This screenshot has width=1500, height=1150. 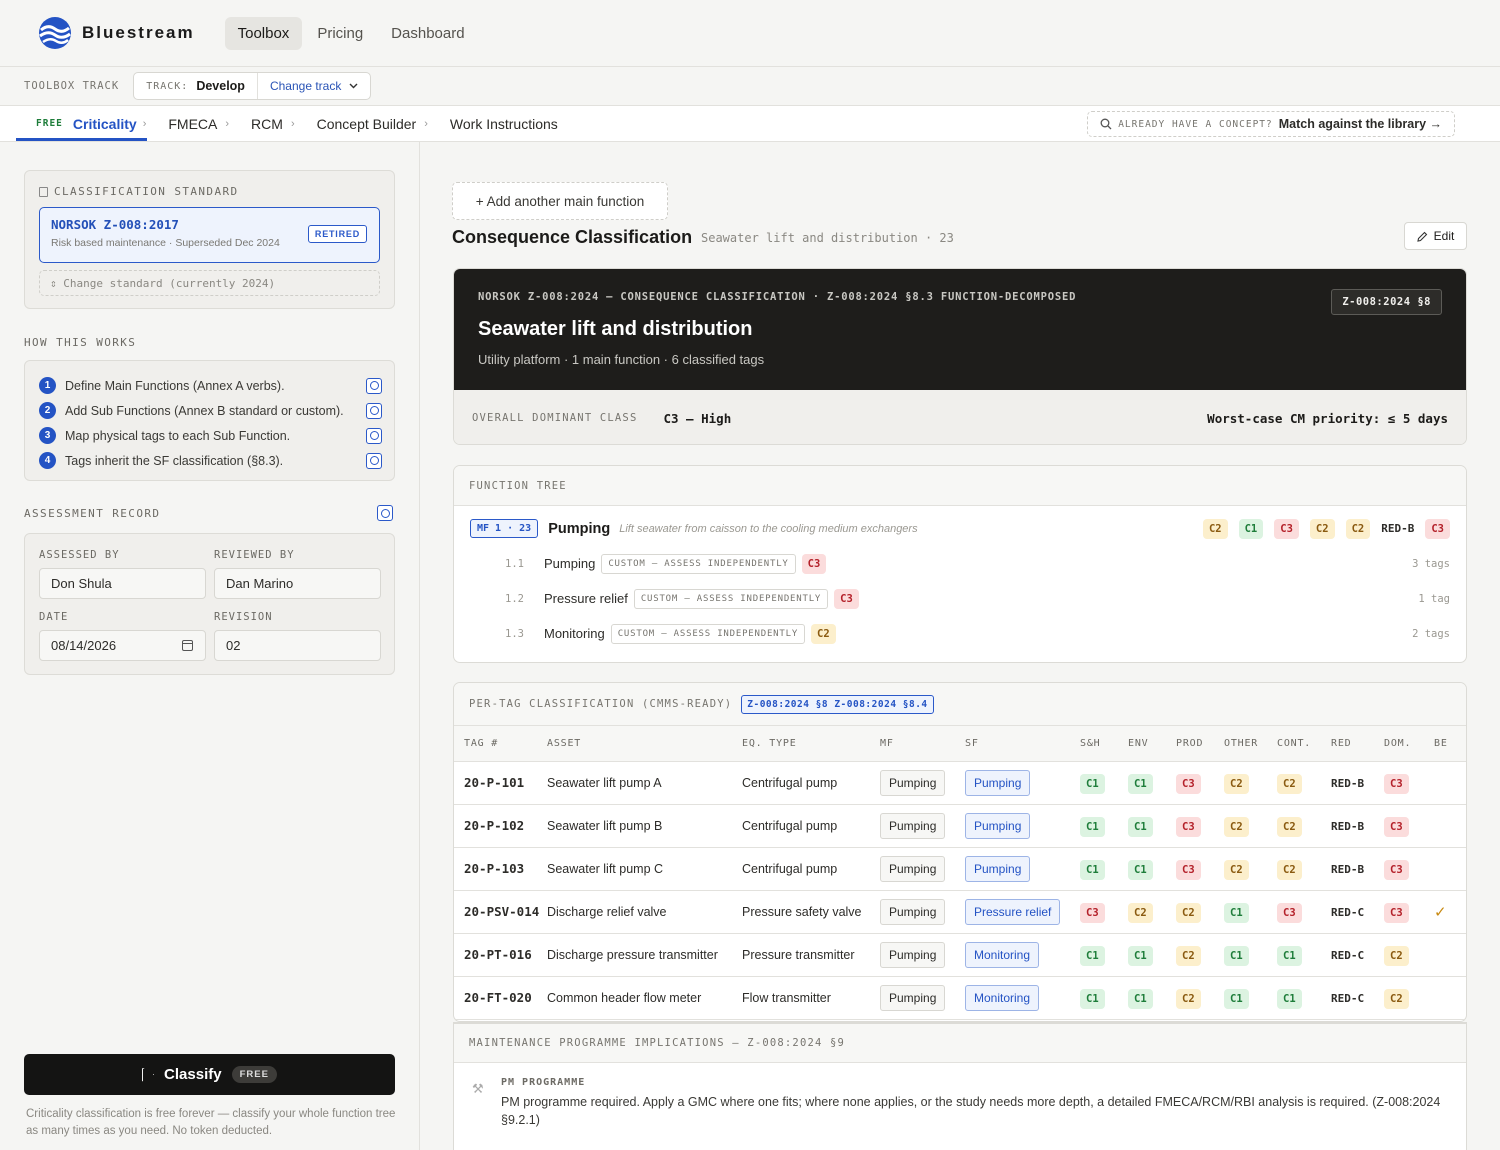 What do you see at coordinates (644, 744) in the screenshot?
I see `col-asset: ASSET` at bounding box center [644, 744].